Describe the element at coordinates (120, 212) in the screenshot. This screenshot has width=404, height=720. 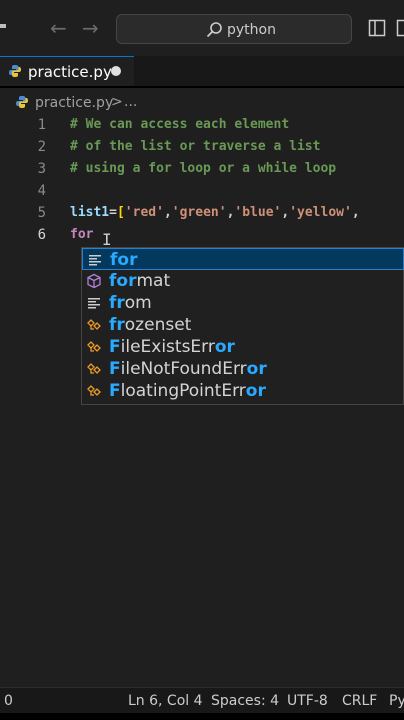
I see `token-bracket: [` at that location.